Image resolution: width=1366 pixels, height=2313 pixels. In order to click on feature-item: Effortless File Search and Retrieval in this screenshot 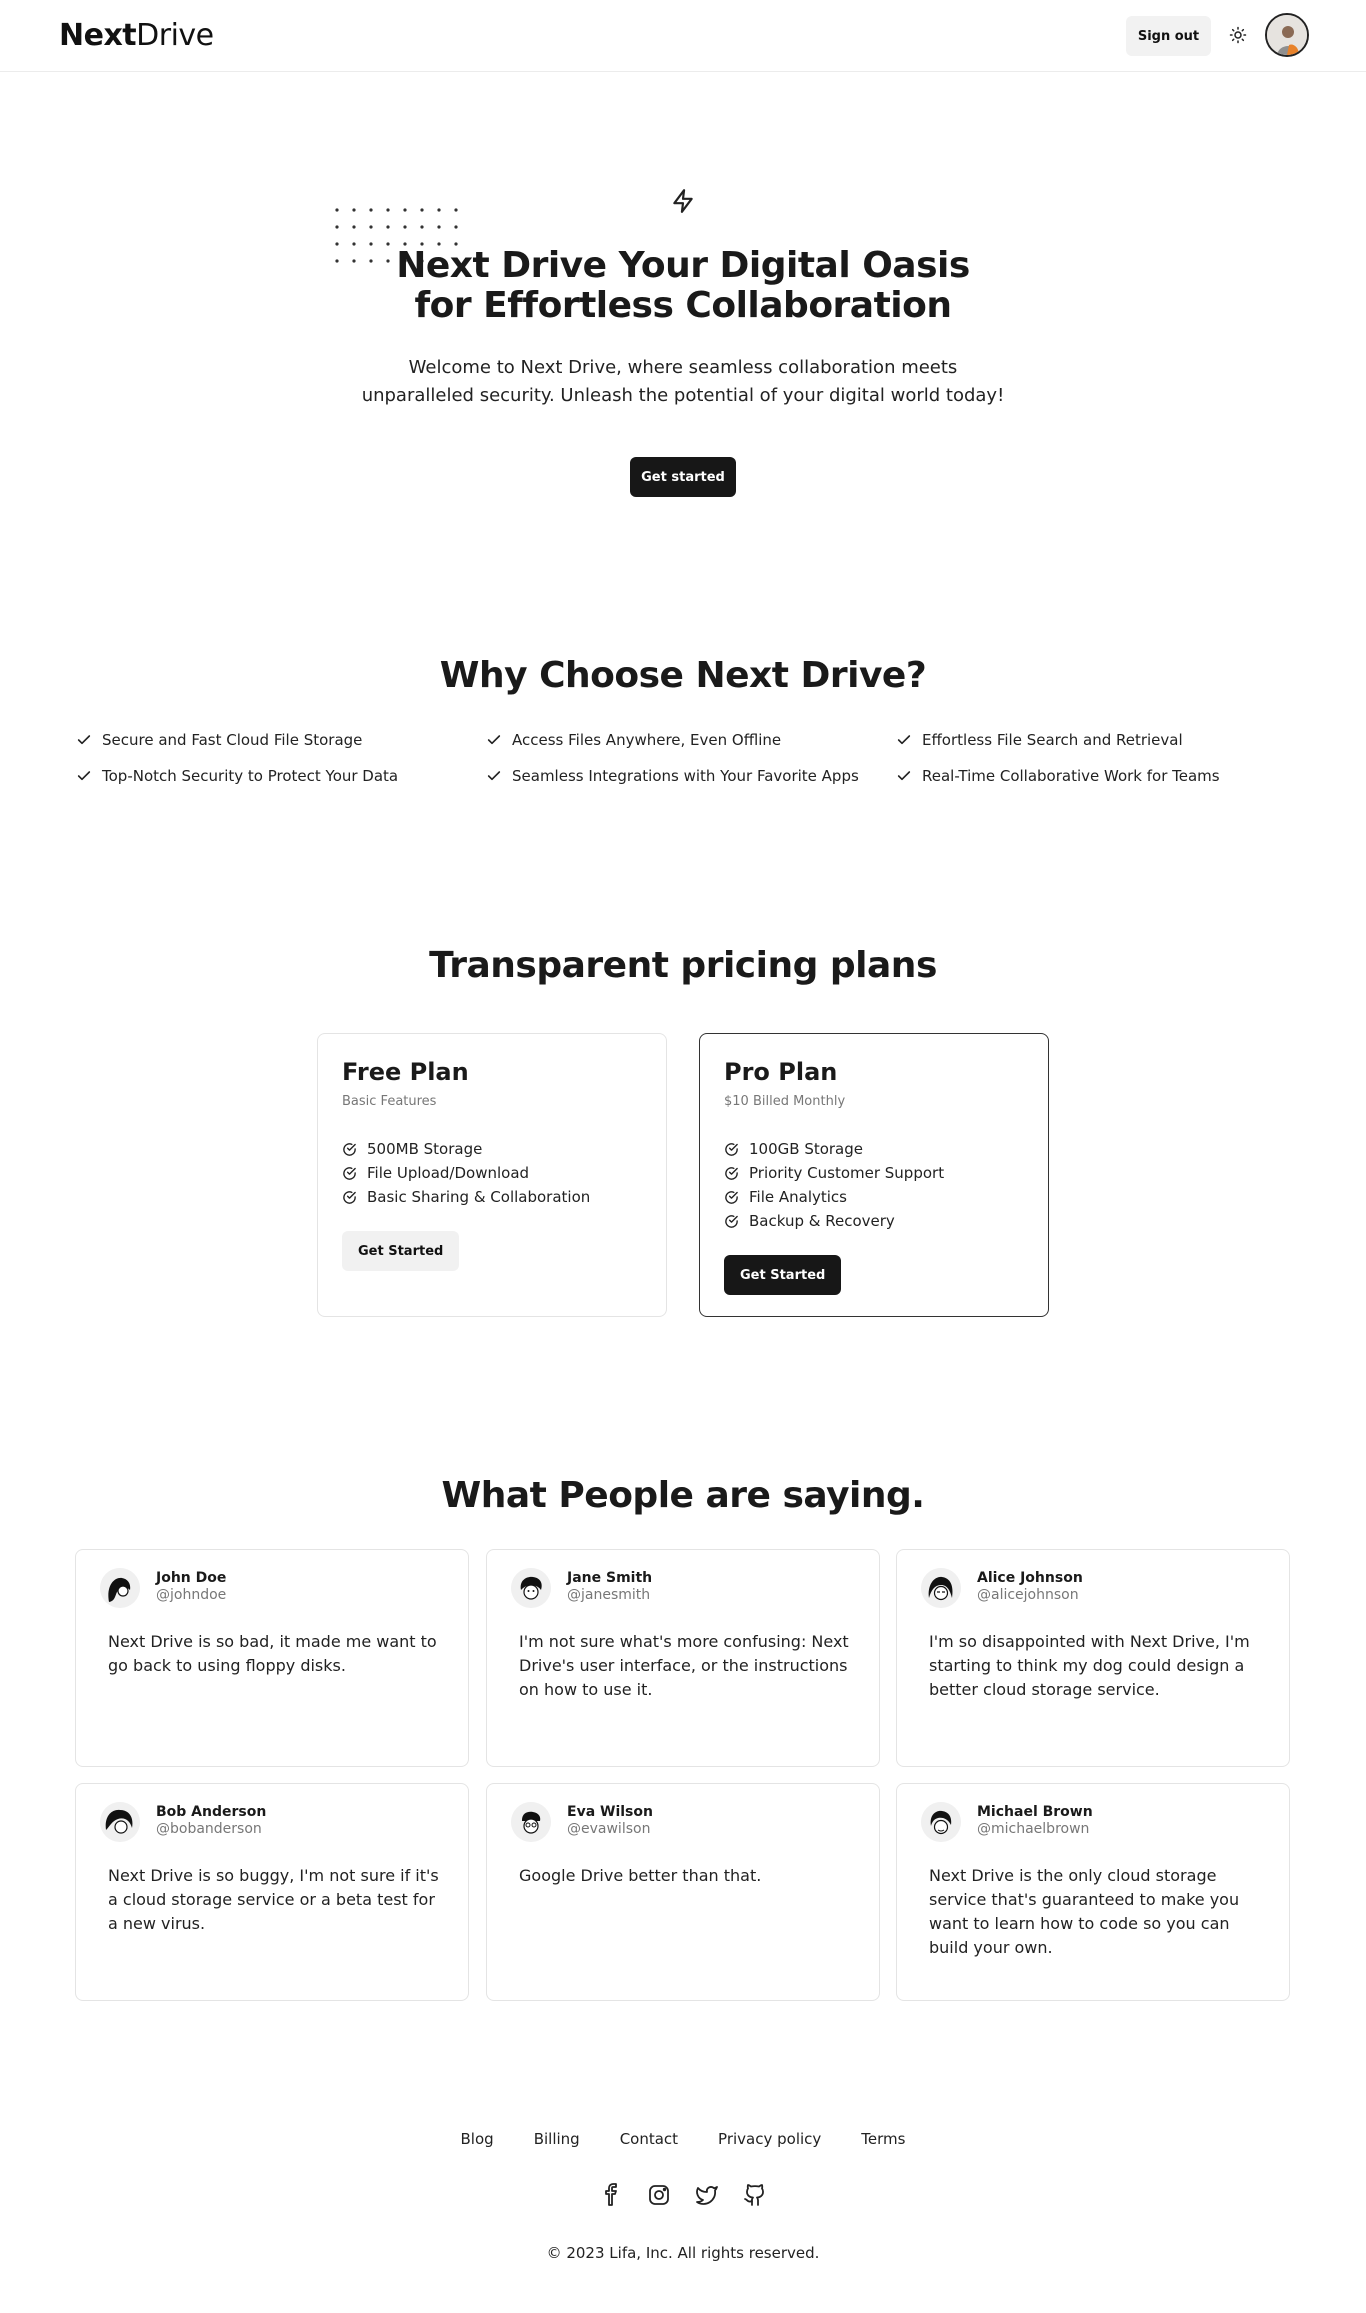, I will do `click(1039, 740)`.